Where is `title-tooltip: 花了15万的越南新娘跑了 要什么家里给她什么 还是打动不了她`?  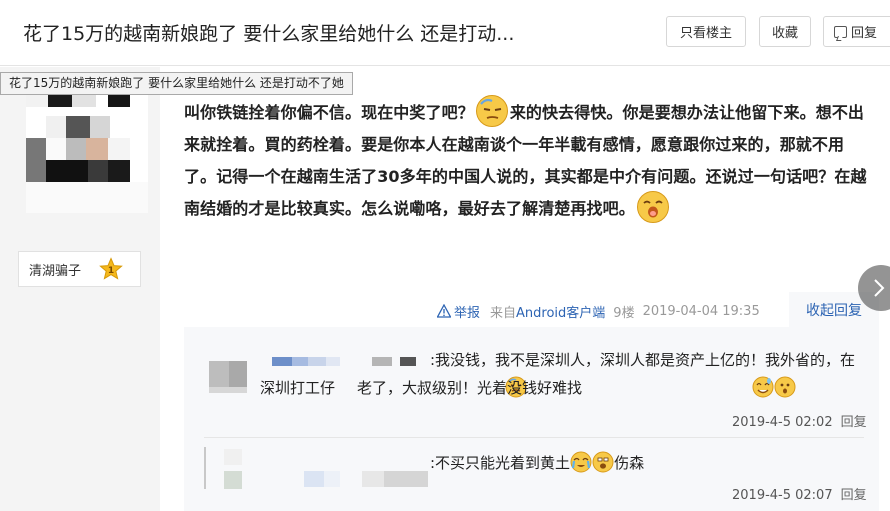 title-tooltip: 花了15万的越南新娘跑了 要什么家里给她什么 还是打动不了她 is located at coordinates (176, 83).